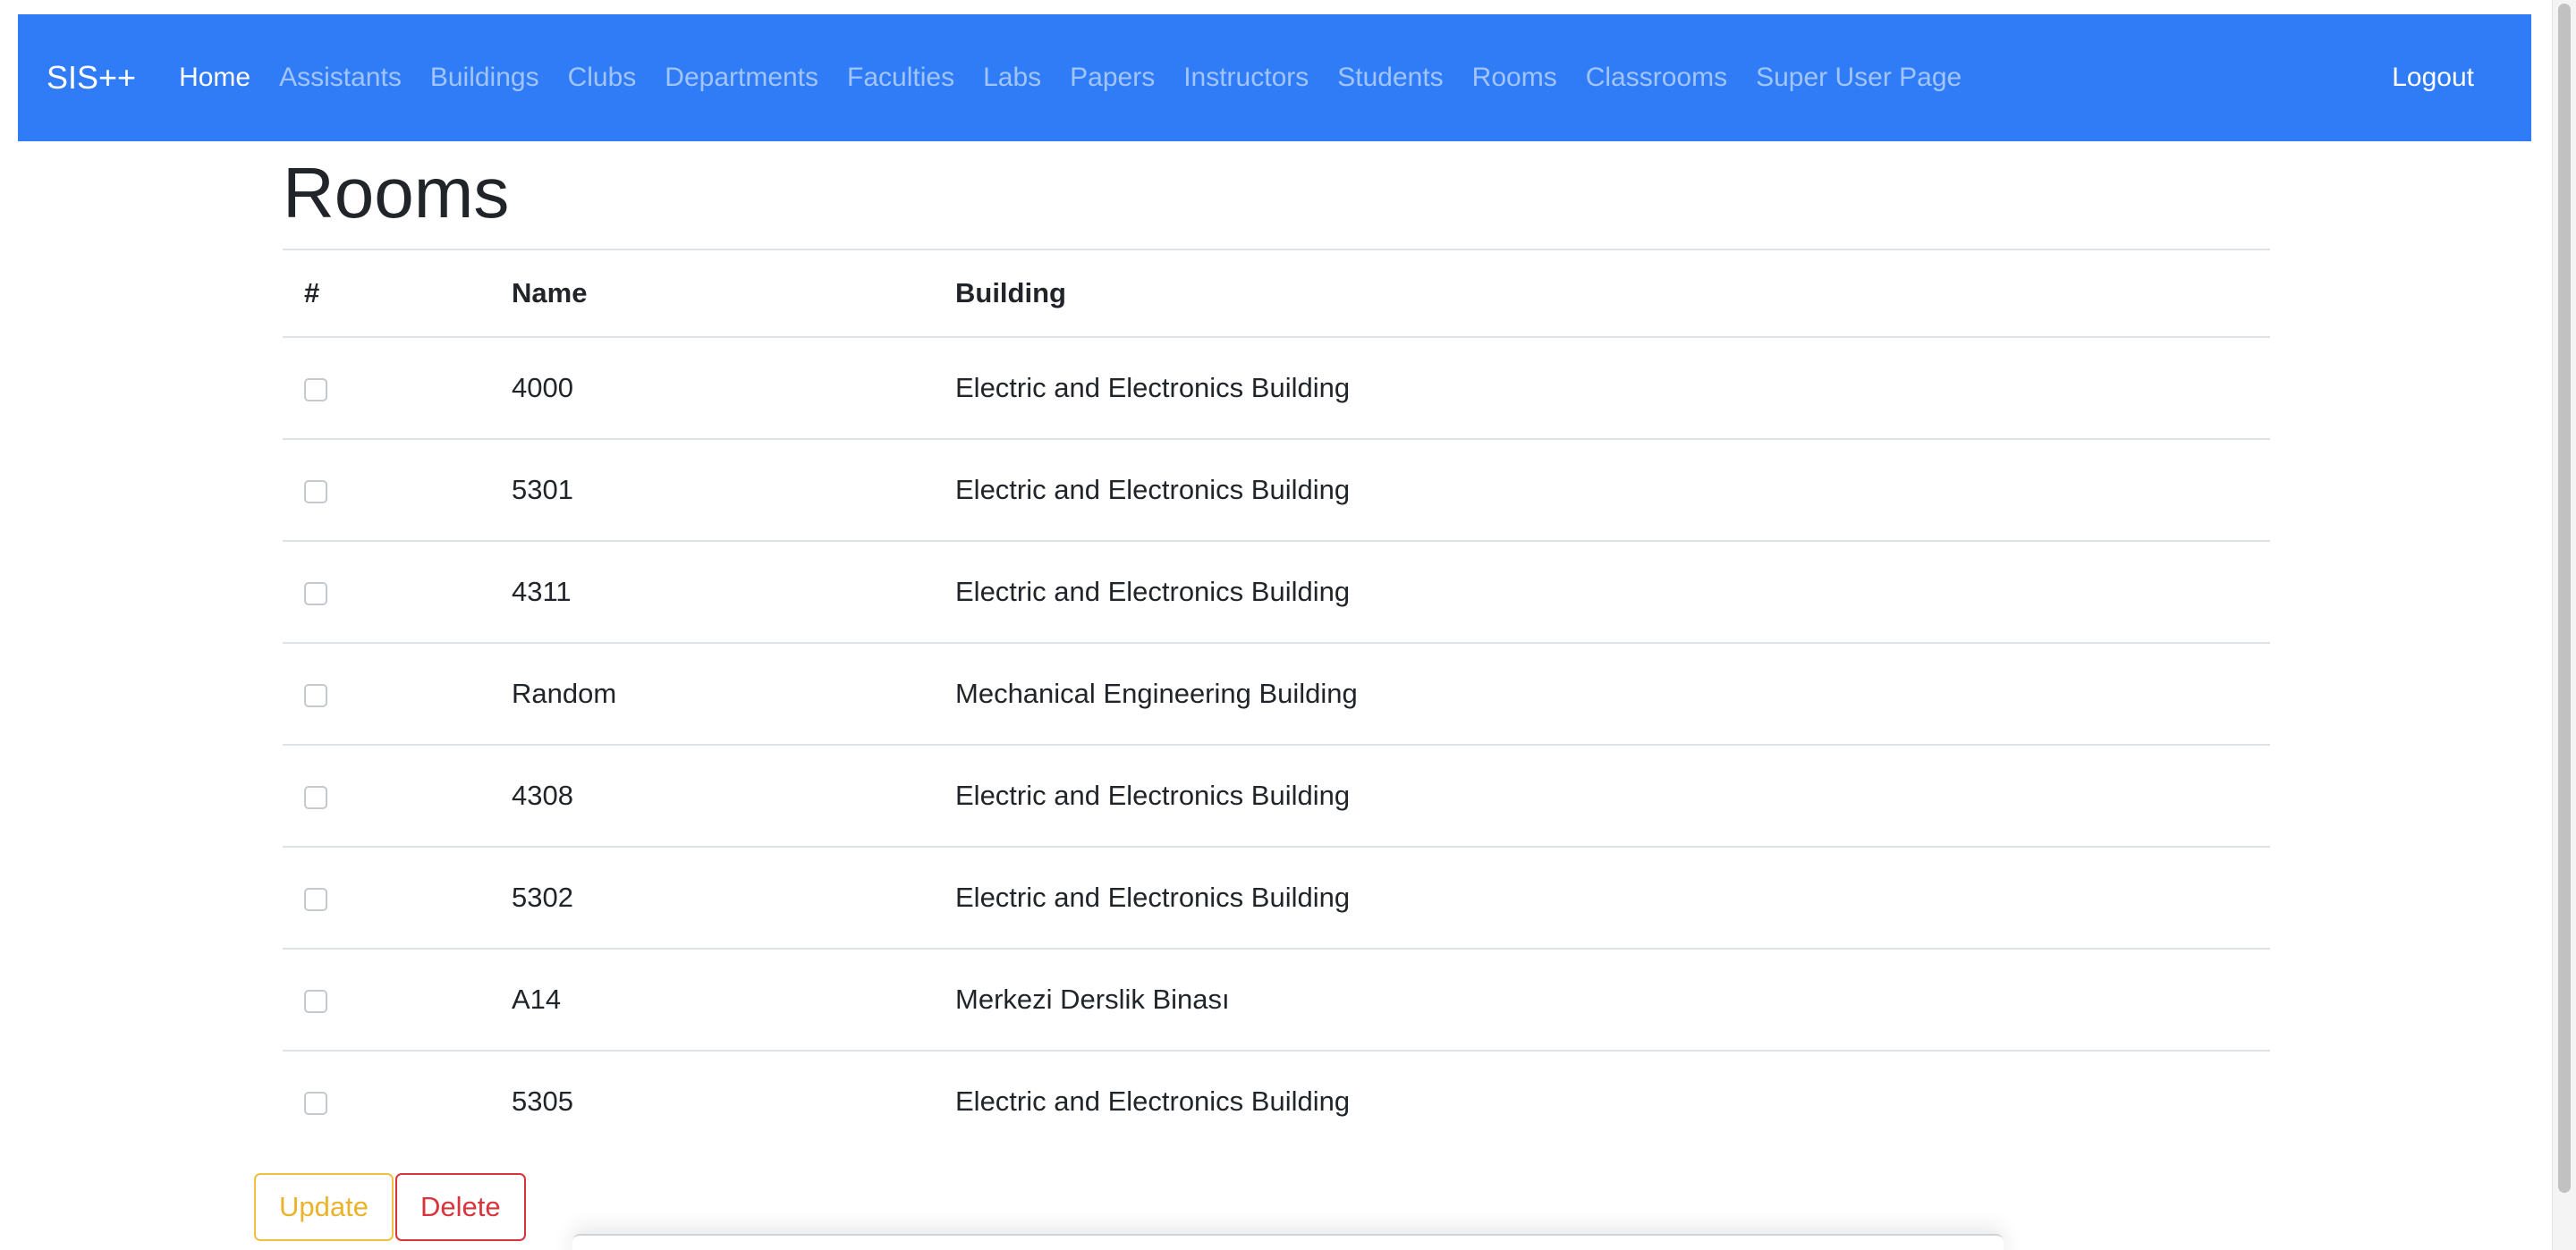 This screenshot has width=2576, height=1250. I want to click on table-row: 5301 Electric and Electronics Building, so click(1276, 490).